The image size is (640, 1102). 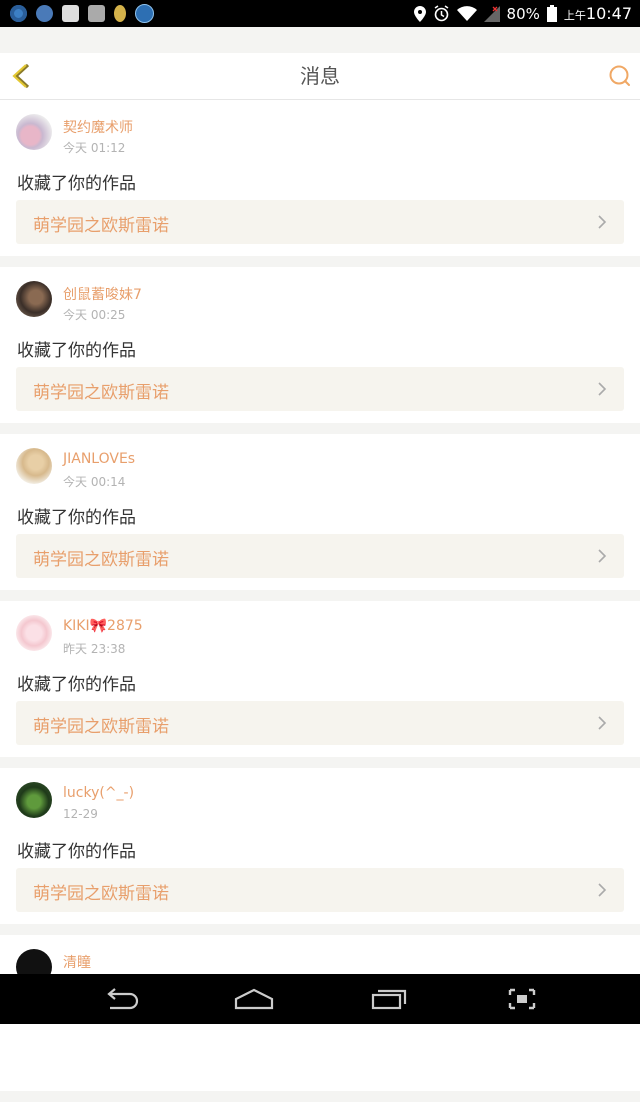 What do you see at coordinates (96, 13) in the screenshot?
I see `gallery-icon` at bounding box center [96, 13].